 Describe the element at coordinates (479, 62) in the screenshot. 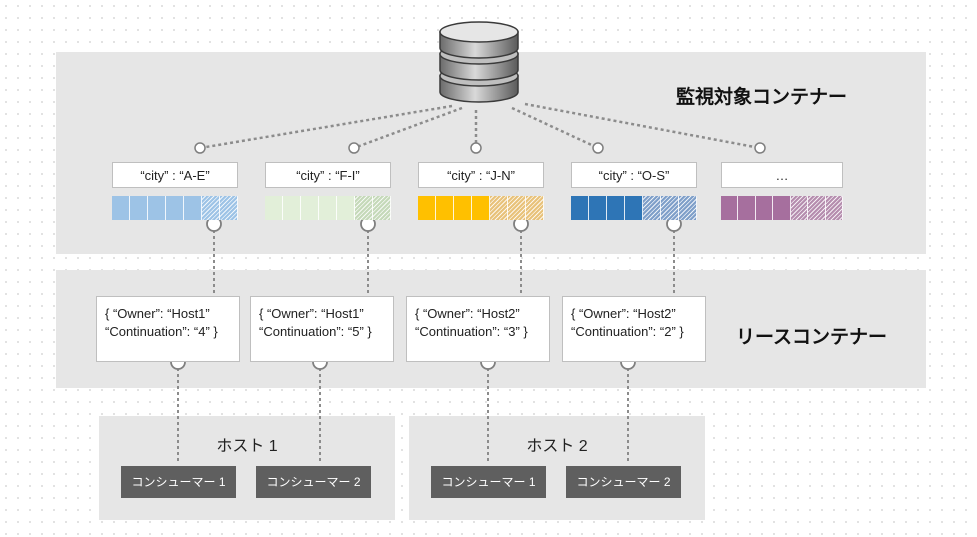

I see `database-icon` at that location.